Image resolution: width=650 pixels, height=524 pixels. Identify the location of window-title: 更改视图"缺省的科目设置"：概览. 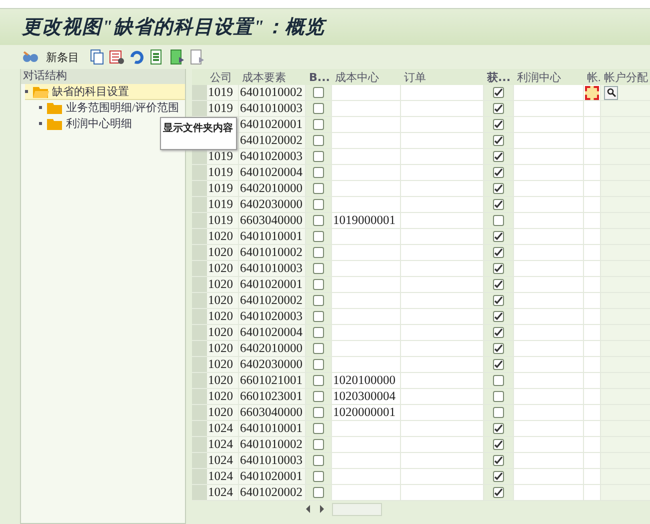
(174, 28).